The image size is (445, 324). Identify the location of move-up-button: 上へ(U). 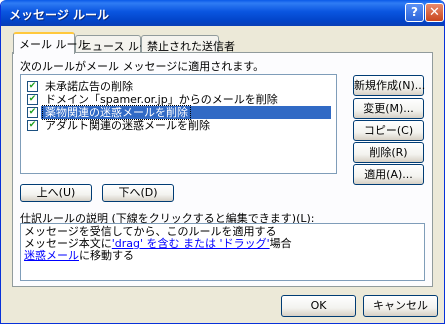
(56, 193).